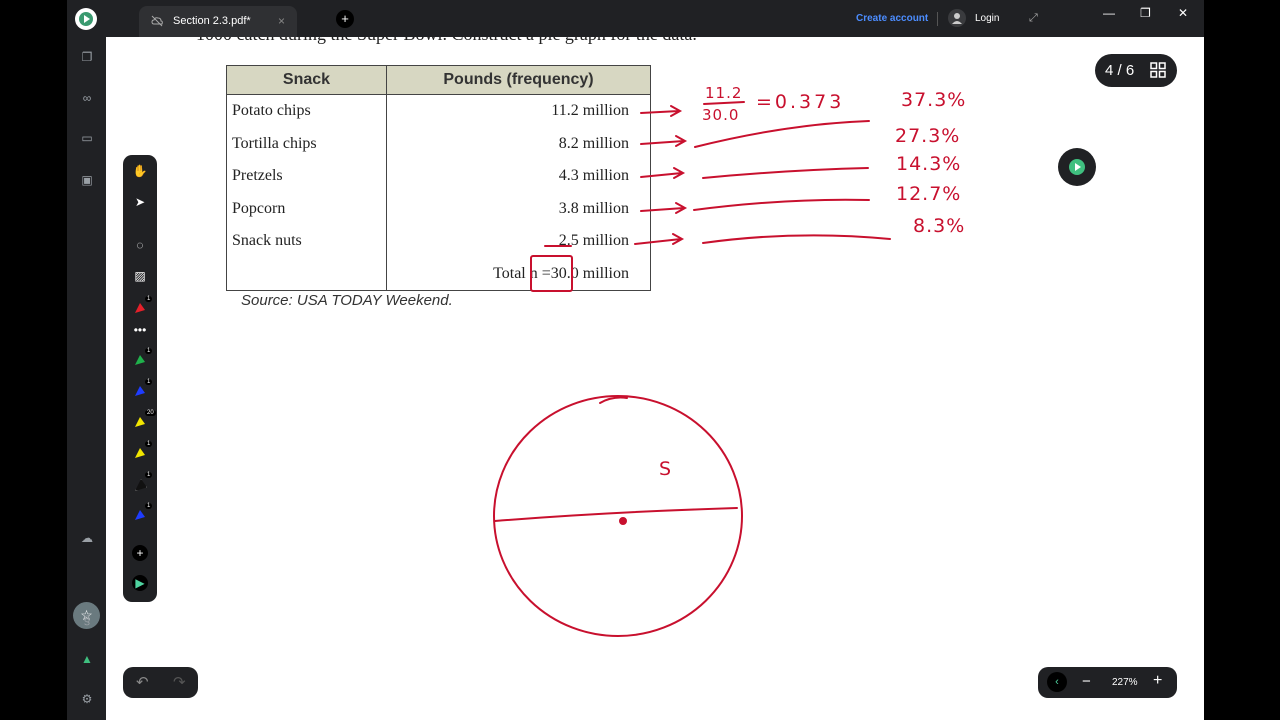  I want to click on ink-percent-2: 27.3%, so click(928, 136).